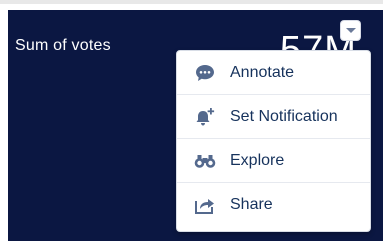 The image size is (383, 241). What do you see at coordinates (284, 116) in the screenshot?
I see `menu-item-label: Set Notification` at bounding box center [284, 116].